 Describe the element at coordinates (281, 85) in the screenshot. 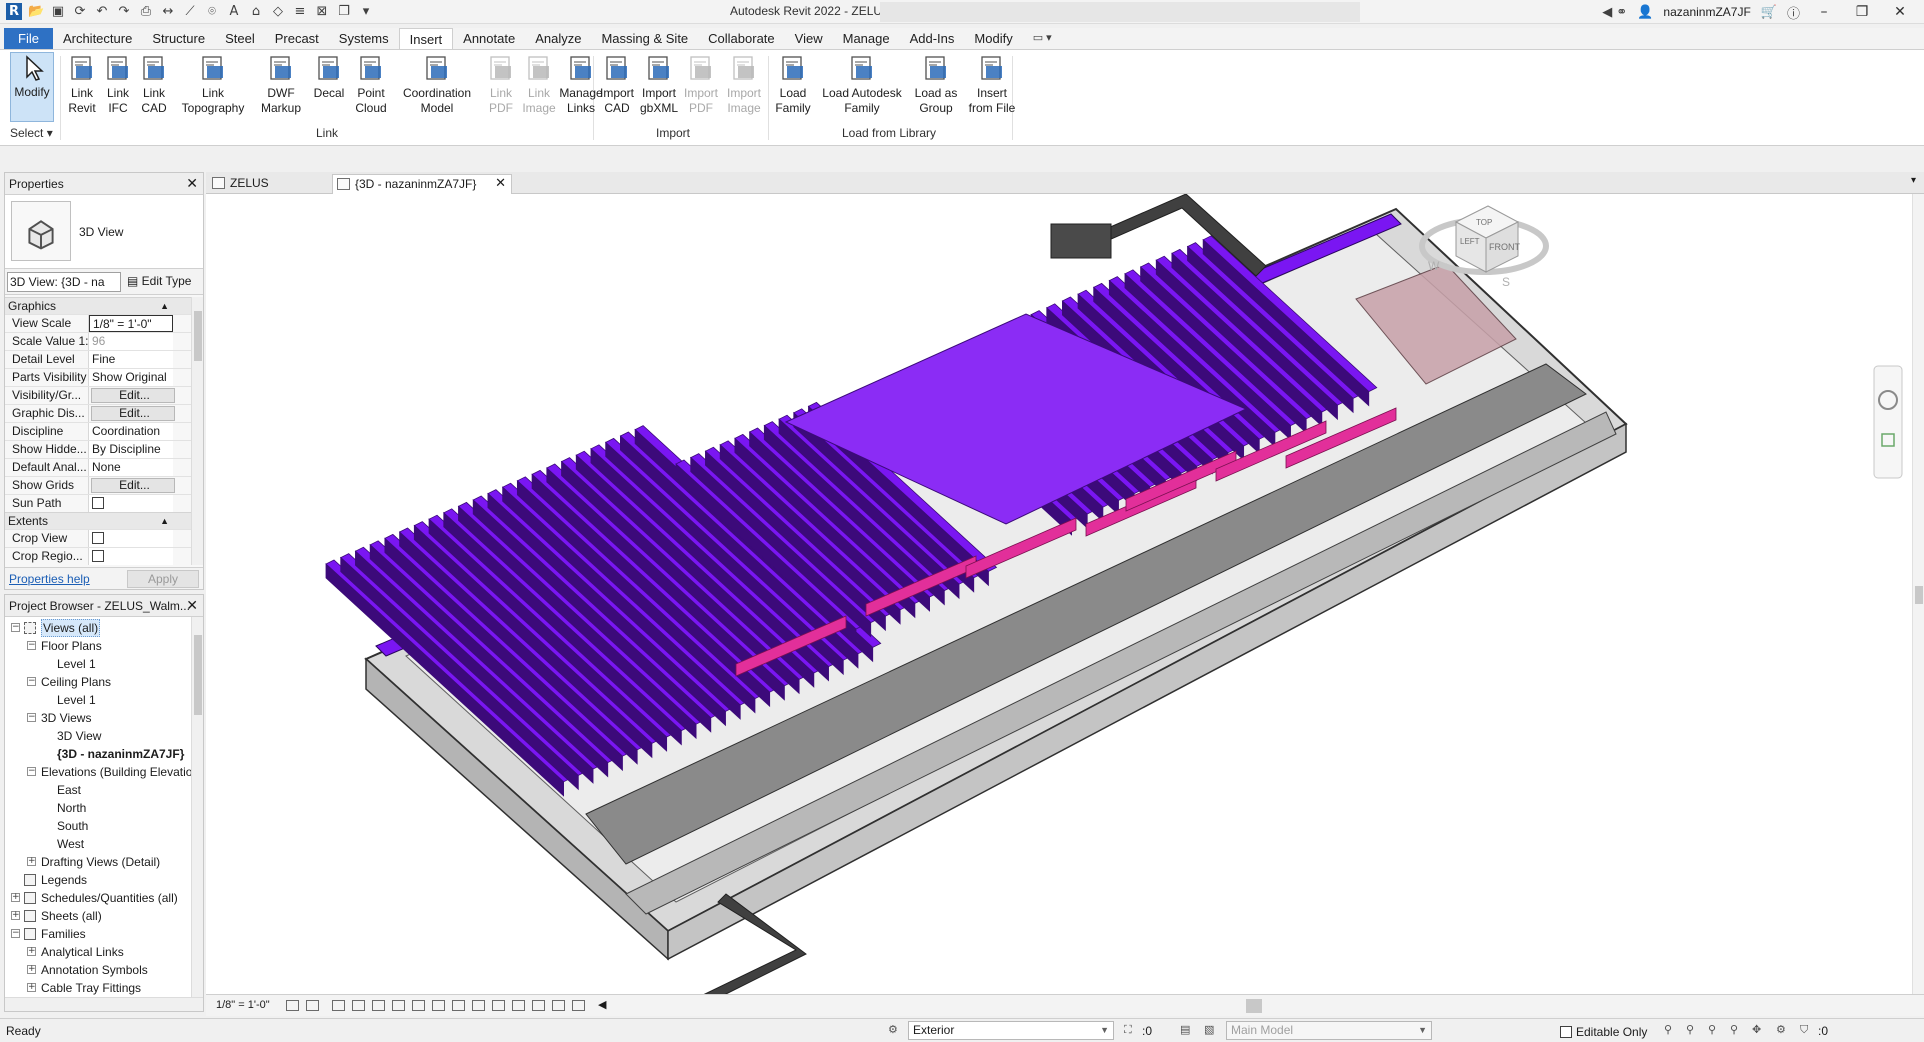

I see `link-button-4: DWF Markup` at that location.